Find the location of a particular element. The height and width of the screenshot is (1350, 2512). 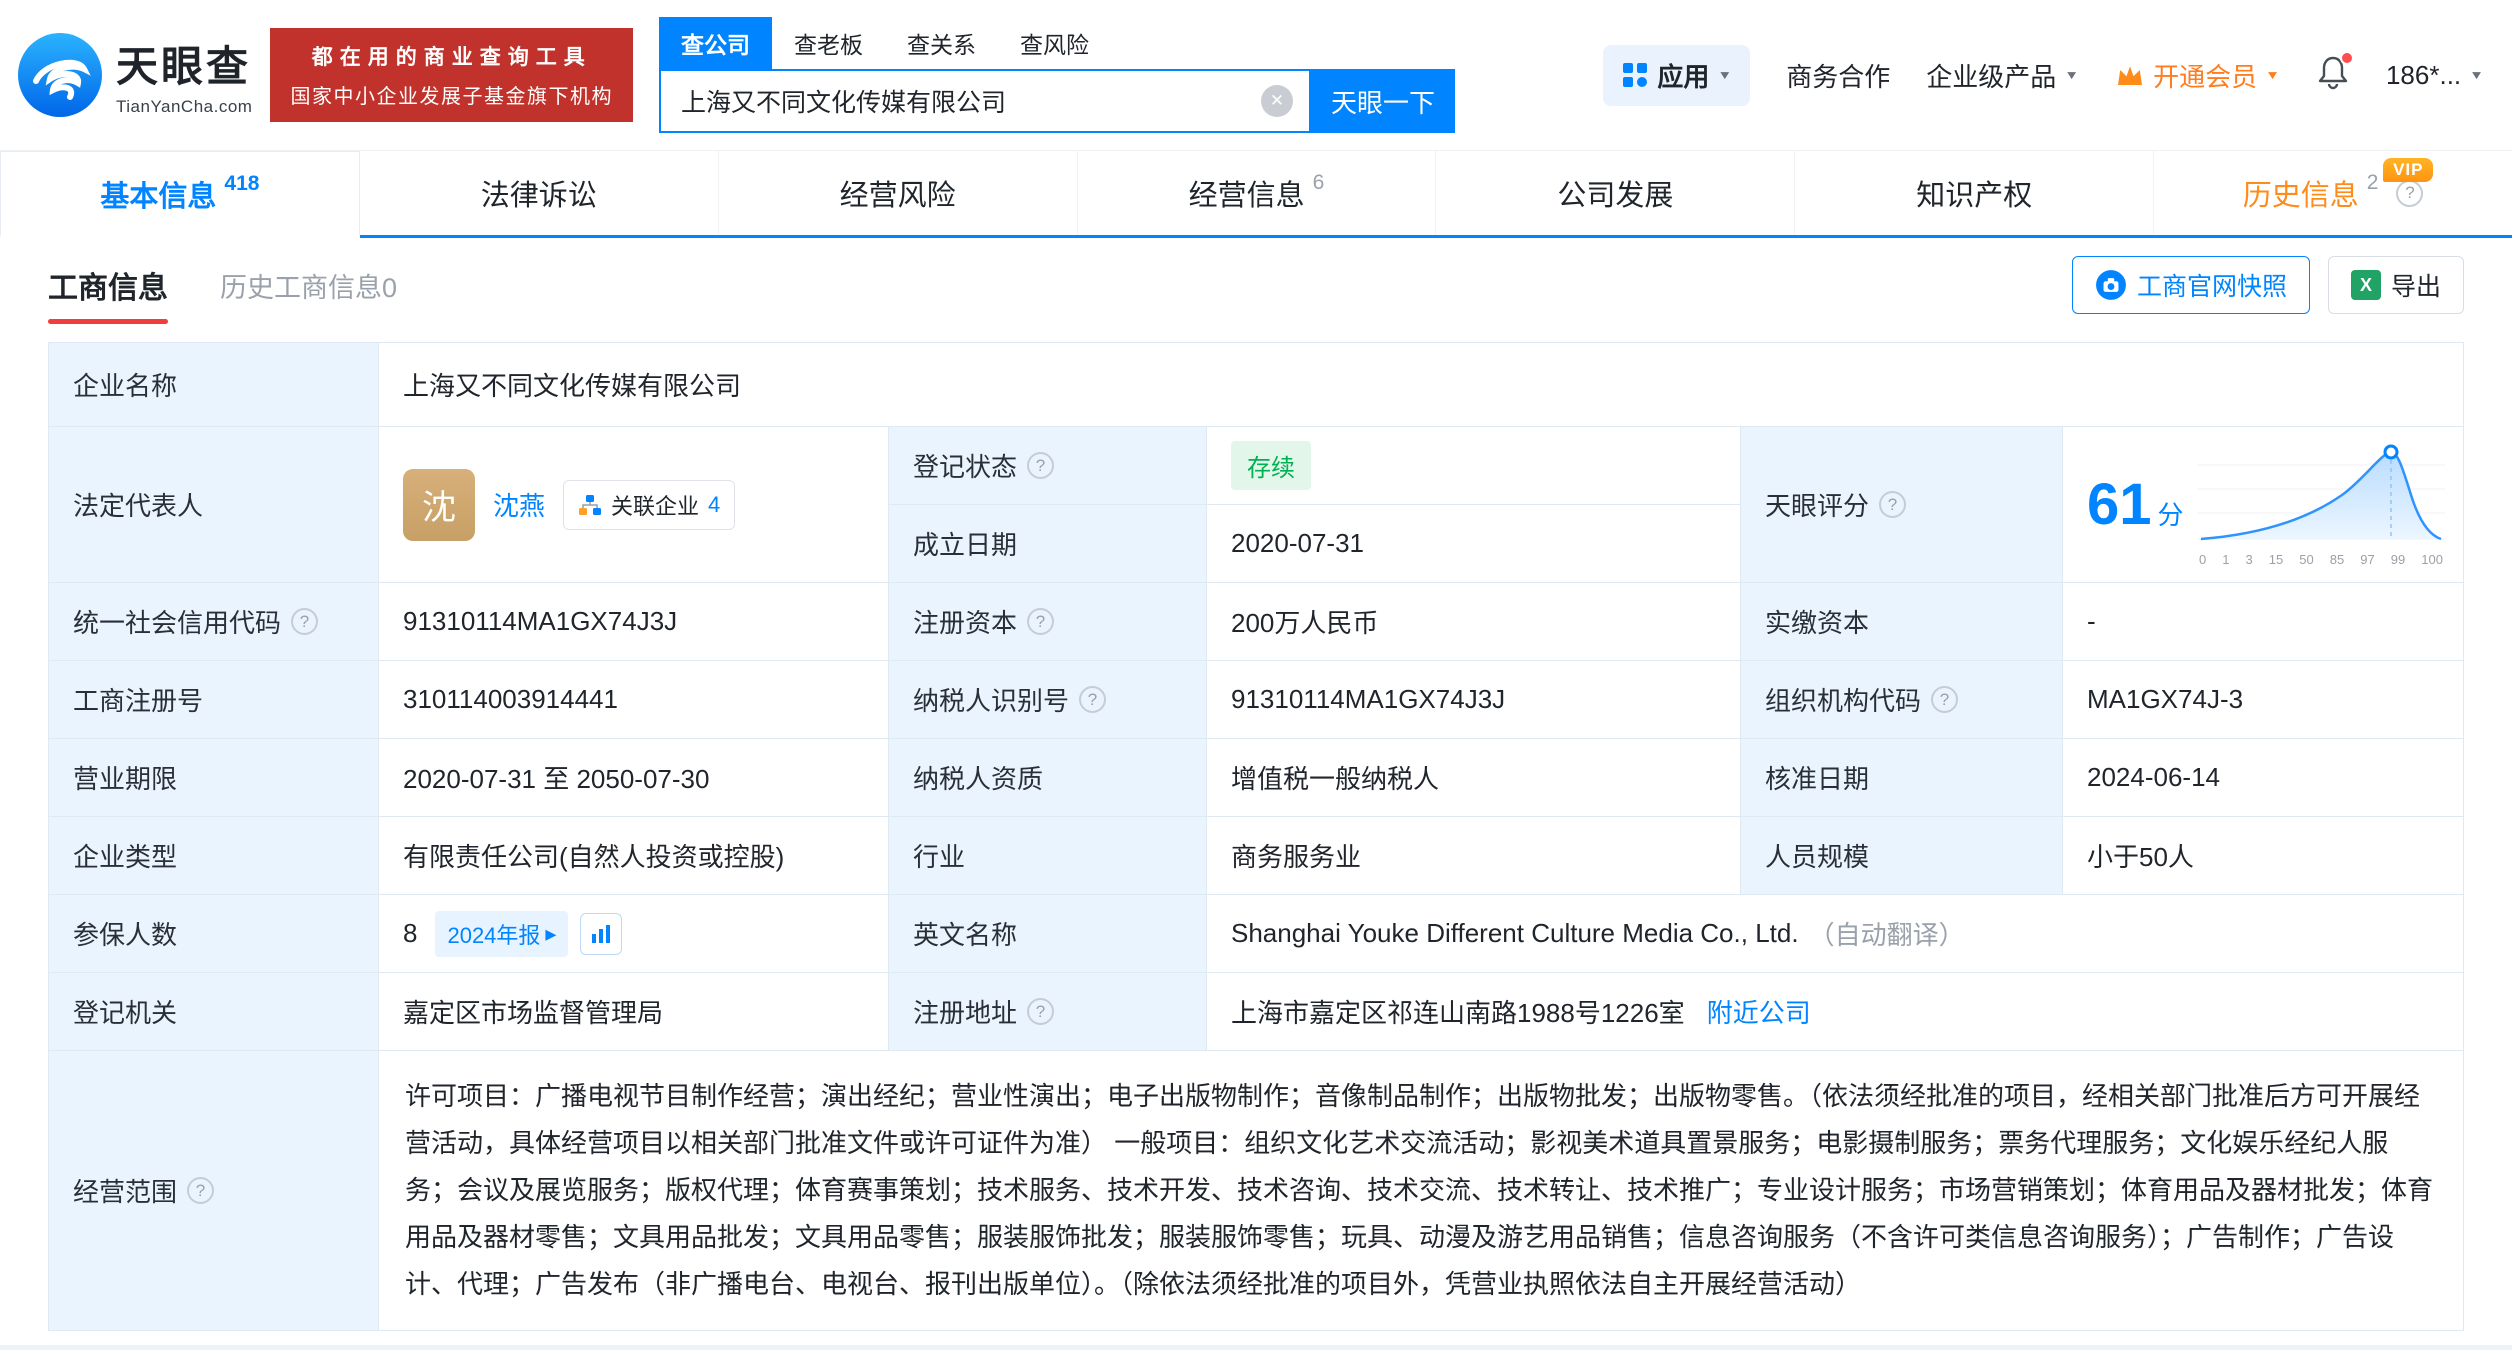

top-navigation: 应用 ▼ 商务合作 企业级产品 ▼ 开通会员 ▼ 186*... ▼ is located at coordinates (2043, 75).